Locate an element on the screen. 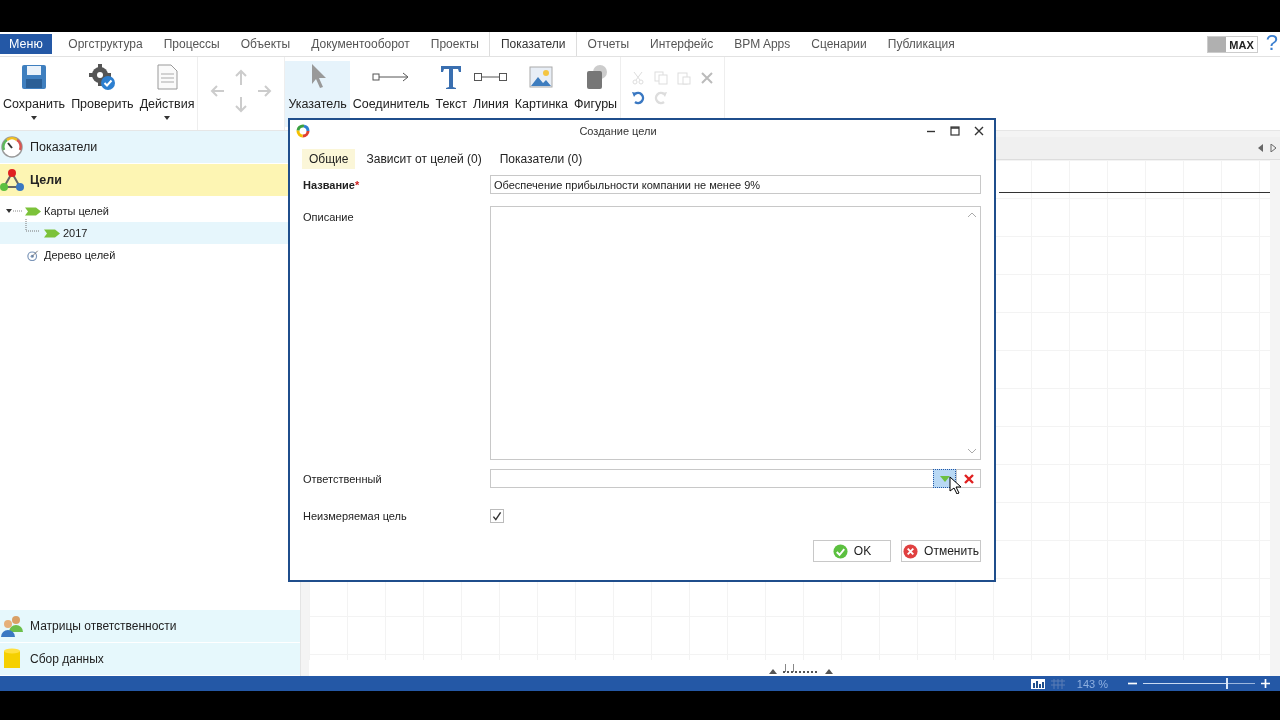 Image resolution: width=1280 pixels, height=720 pixels. menu-tab: Проекты is located at coordinates (455, 44).